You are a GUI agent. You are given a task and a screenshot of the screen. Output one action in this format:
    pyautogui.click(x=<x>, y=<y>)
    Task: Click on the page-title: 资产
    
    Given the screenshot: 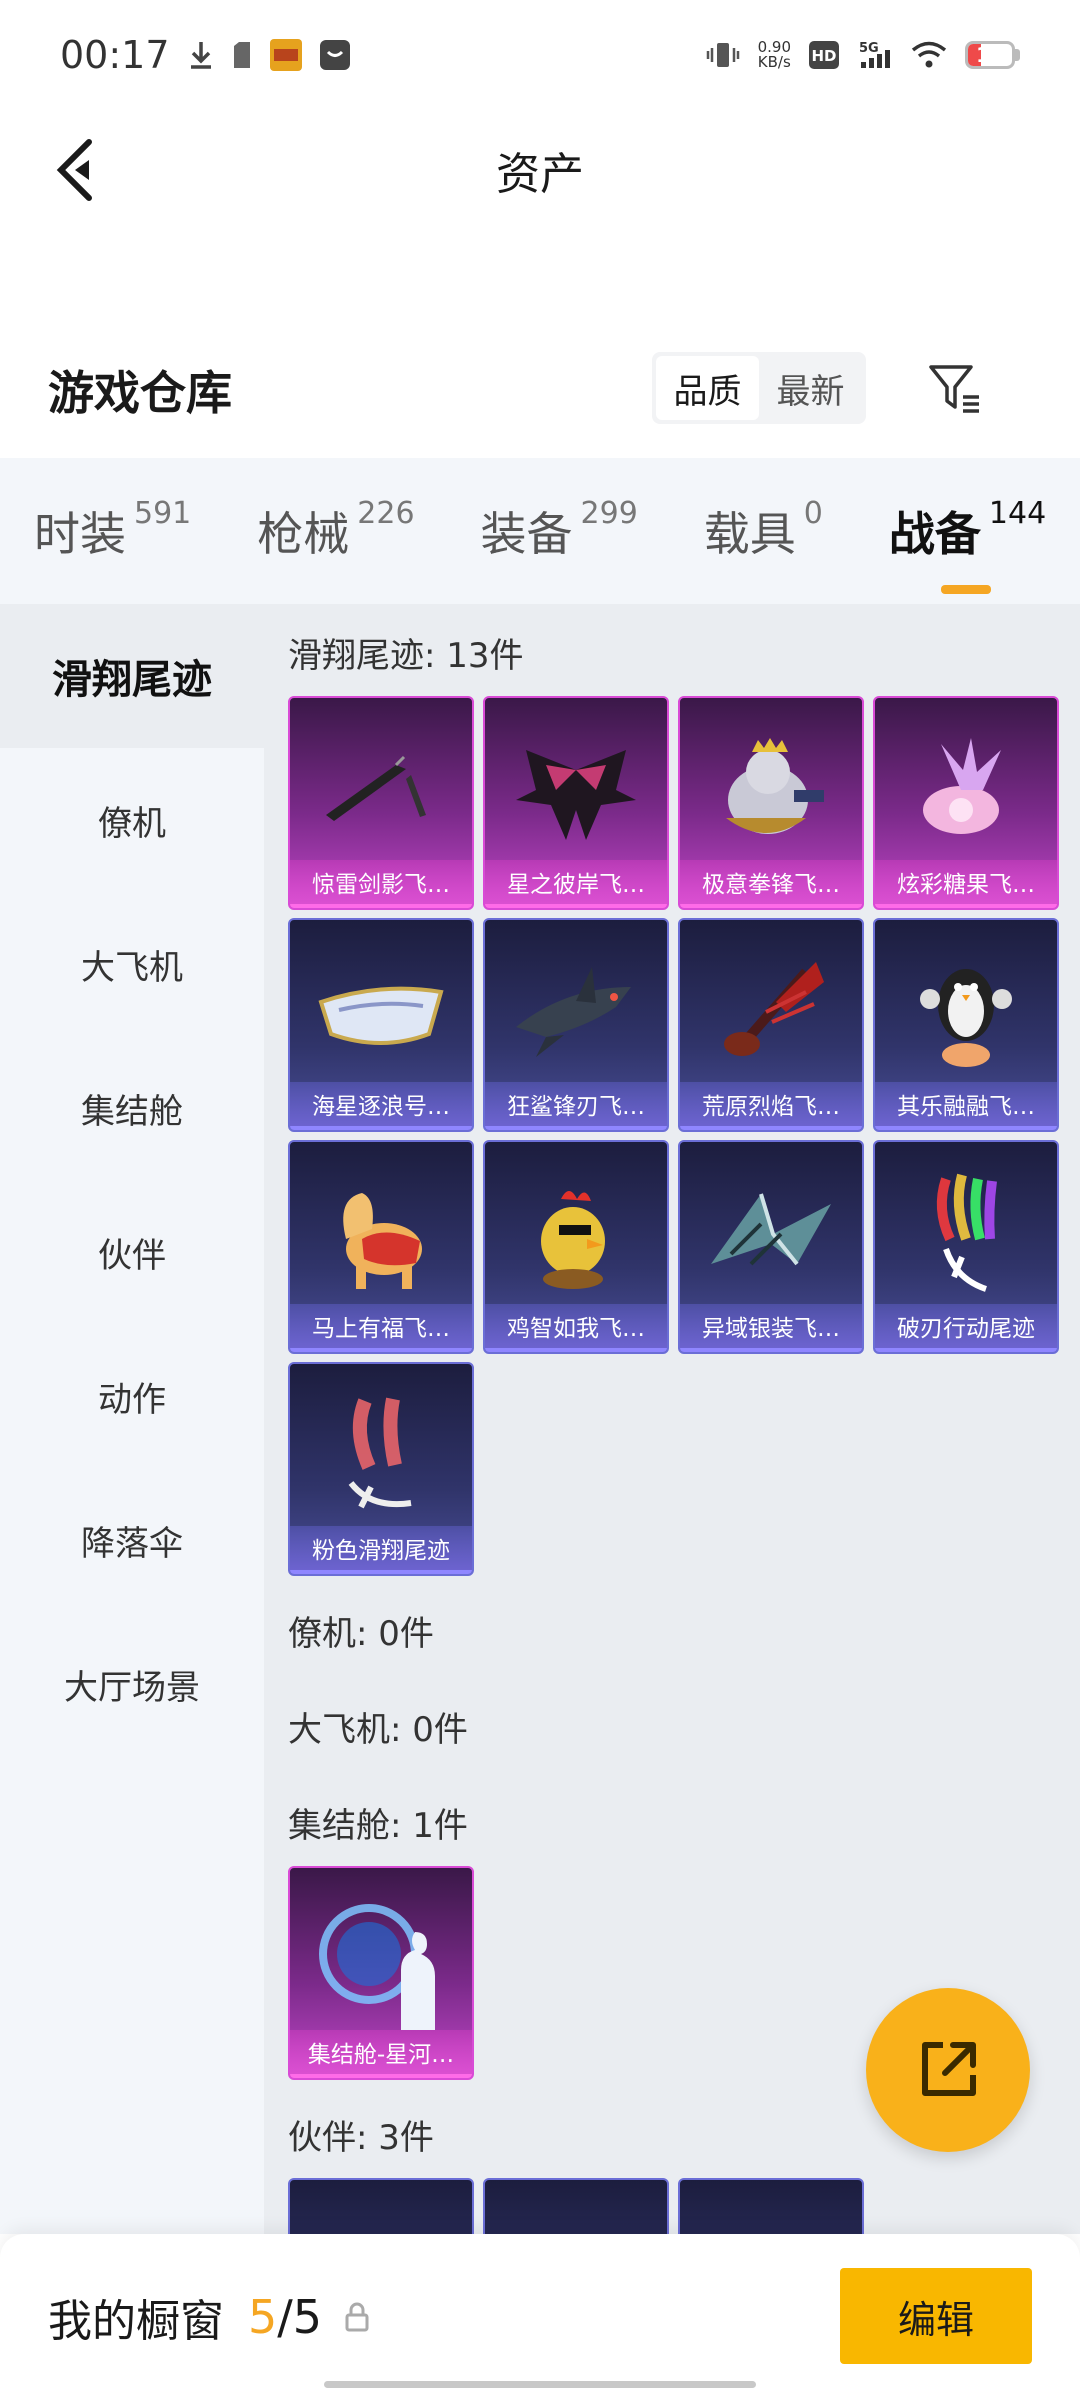 What is the action you would take?
    pyautogui.click(x=540, y=174)
    